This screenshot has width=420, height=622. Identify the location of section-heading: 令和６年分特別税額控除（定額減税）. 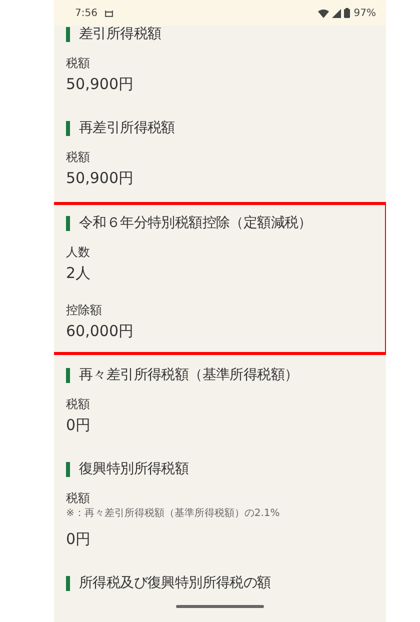
(195, 223).